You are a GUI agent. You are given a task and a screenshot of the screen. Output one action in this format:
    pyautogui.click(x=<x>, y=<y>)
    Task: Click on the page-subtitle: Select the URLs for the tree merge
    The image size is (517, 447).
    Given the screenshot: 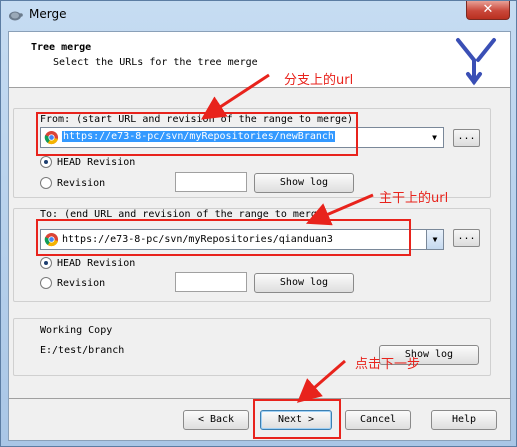 What is the action you would take?
    pyautogui.click(x=155, y=62)
    